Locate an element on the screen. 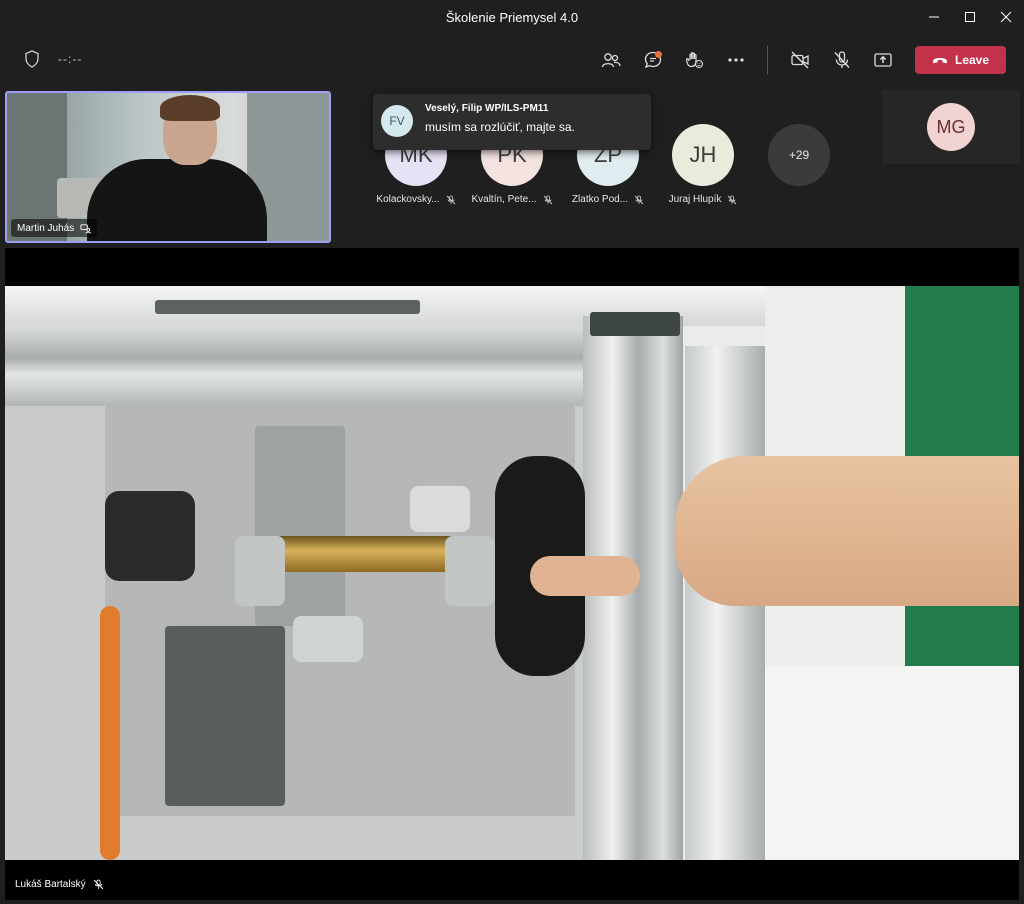 This screenshot has height=904, width=1024. more-actions-button is located at coordinates (736, 60).